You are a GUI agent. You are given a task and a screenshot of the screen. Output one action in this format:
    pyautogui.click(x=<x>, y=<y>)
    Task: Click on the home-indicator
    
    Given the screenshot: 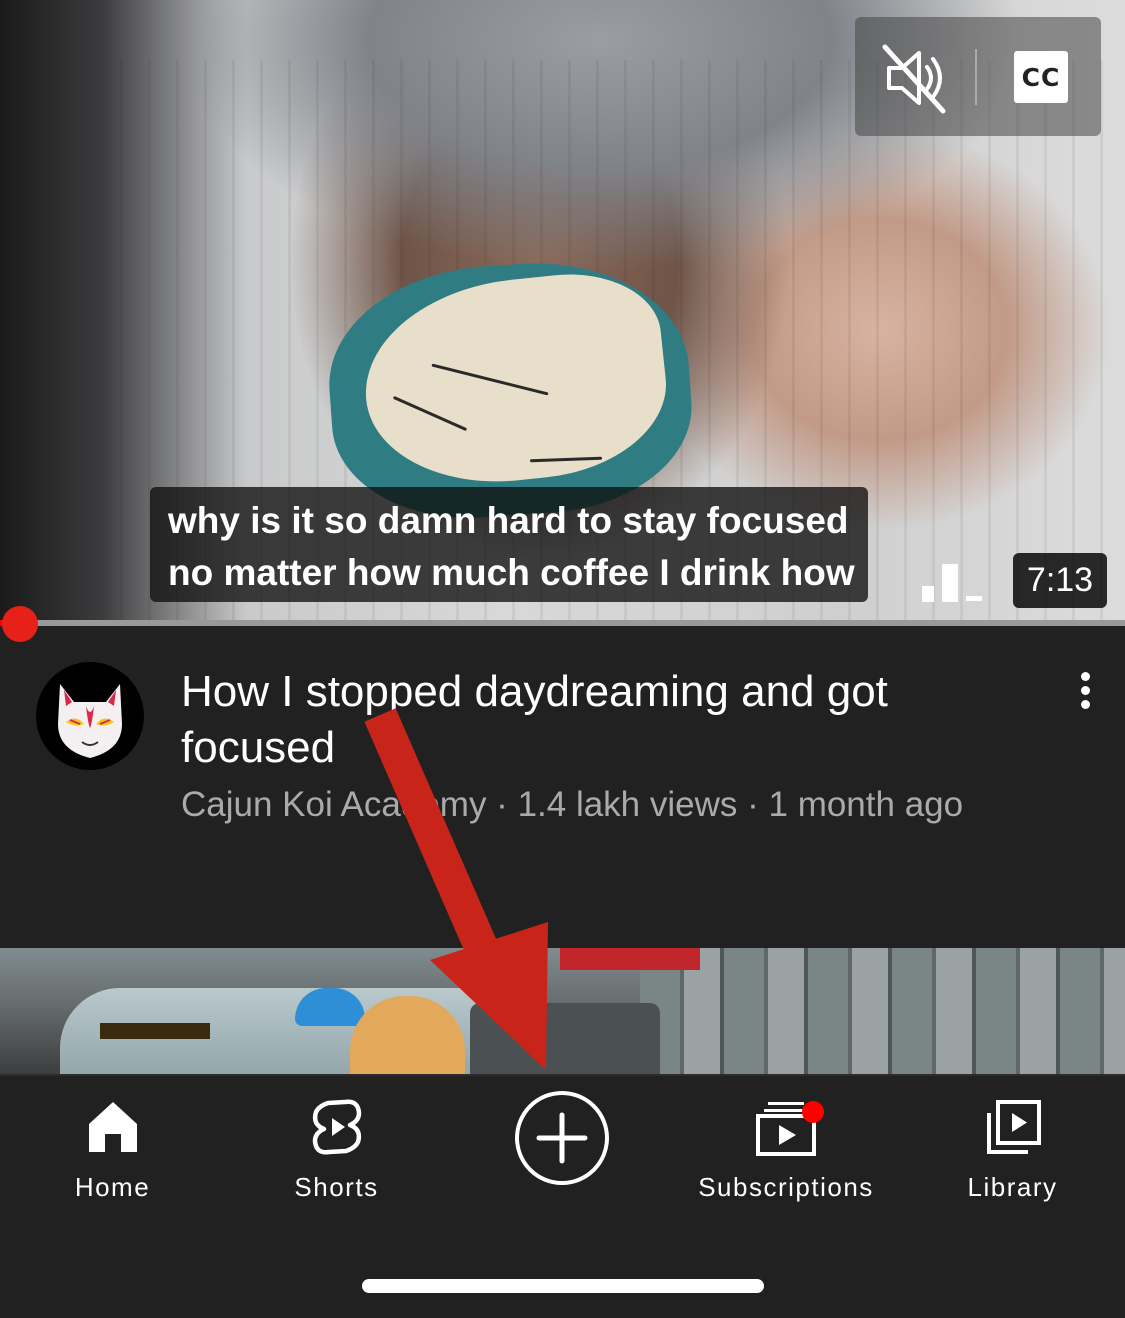 What is the action you would take?
    pyautogui.click(x=563, y=1286)
    